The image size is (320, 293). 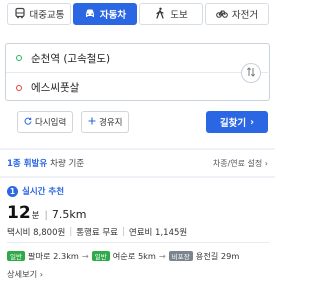 I want to click on plus-icon, so click(x=92, y=122).